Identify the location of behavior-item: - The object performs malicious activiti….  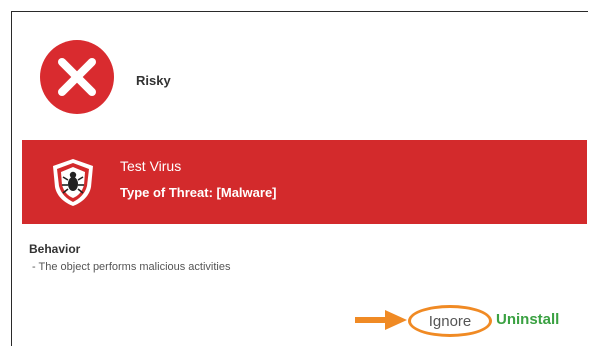
(131, 267).